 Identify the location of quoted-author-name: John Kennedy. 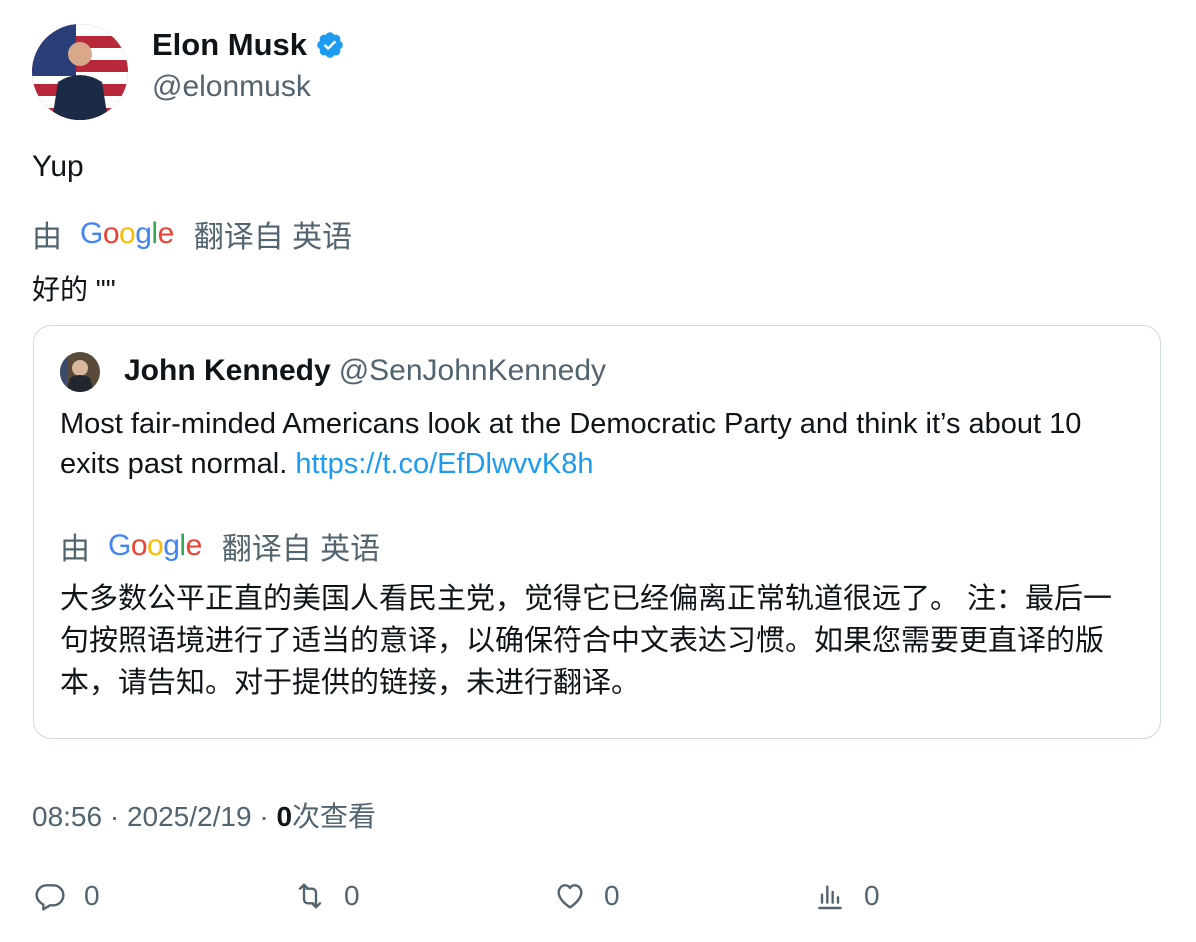
(227, 371).